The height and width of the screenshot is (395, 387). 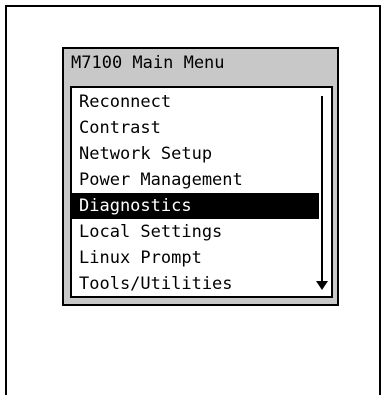 What do you see at coordinates (148, 63) in the screenshot?
I see `menu-title: M7100 Main Menu` at bounding box center [148, 63].